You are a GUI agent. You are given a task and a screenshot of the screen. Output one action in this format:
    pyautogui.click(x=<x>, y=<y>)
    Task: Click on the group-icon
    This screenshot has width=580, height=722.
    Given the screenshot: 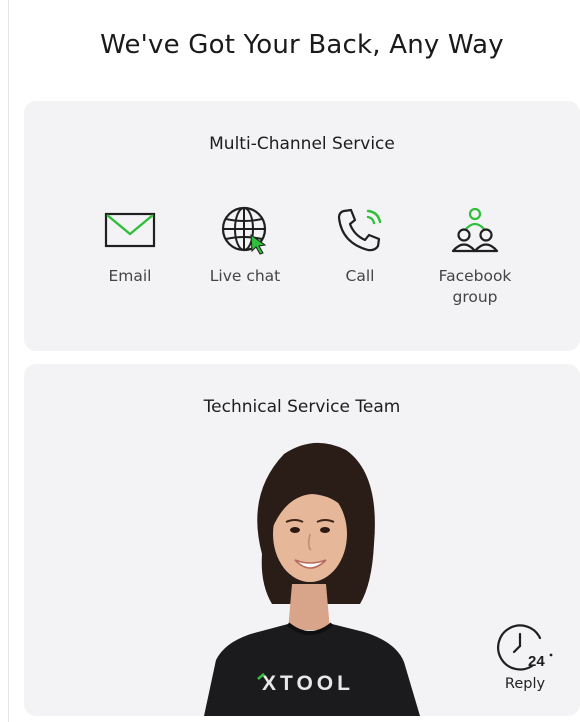 What is the action you would take?
    pyautogui.click(x=475, y=230)
    